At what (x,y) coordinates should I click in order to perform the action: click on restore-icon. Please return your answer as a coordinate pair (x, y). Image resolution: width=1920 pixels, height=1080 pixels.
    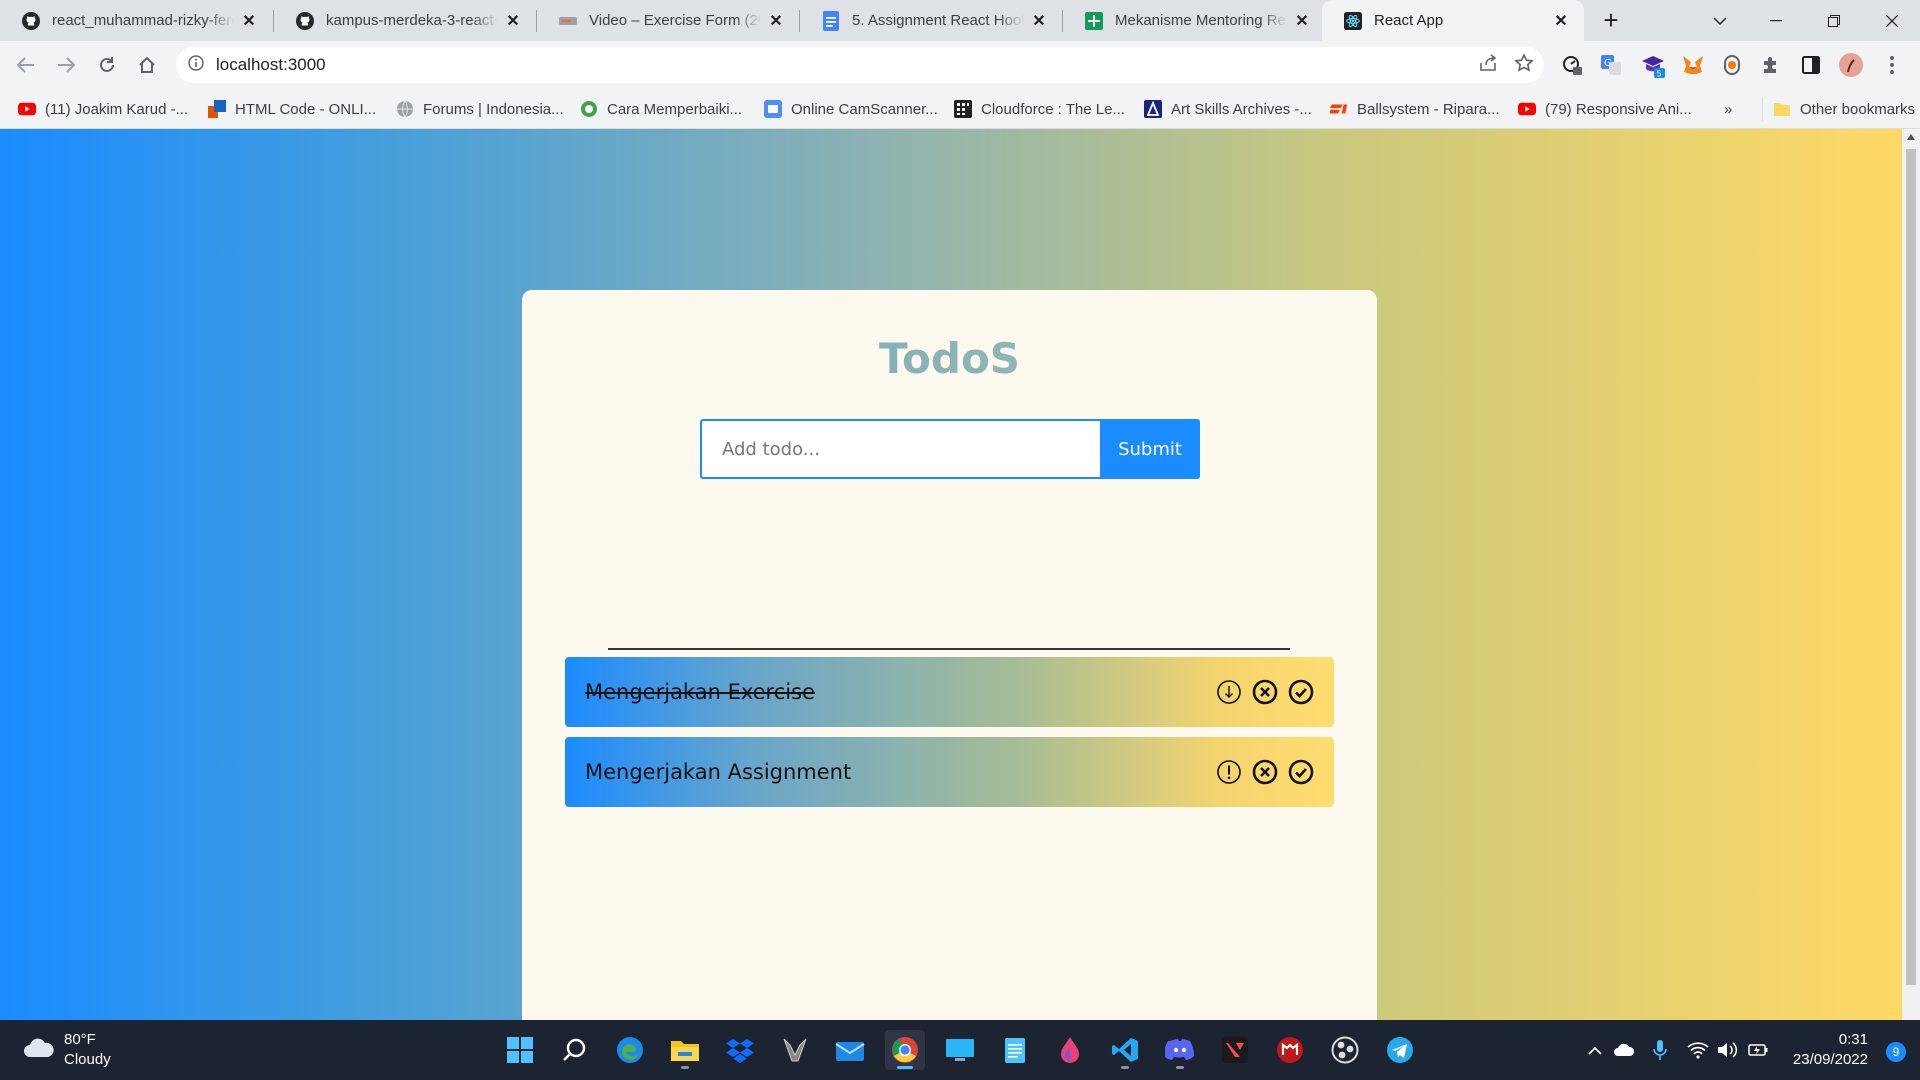
    Looking at the image, I should click on (1834, 20).